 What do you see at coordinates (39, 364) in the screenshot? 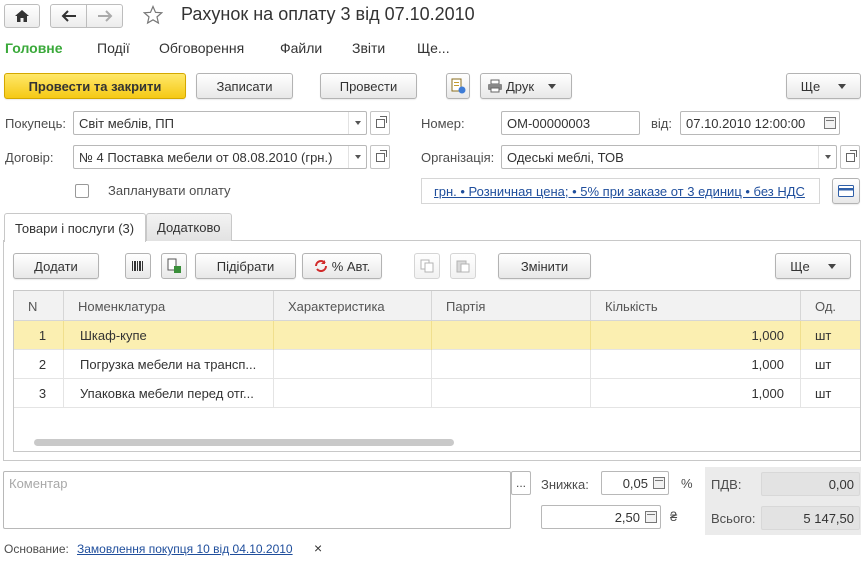
I see `row-number: 2` at bounding box center [39, 364].